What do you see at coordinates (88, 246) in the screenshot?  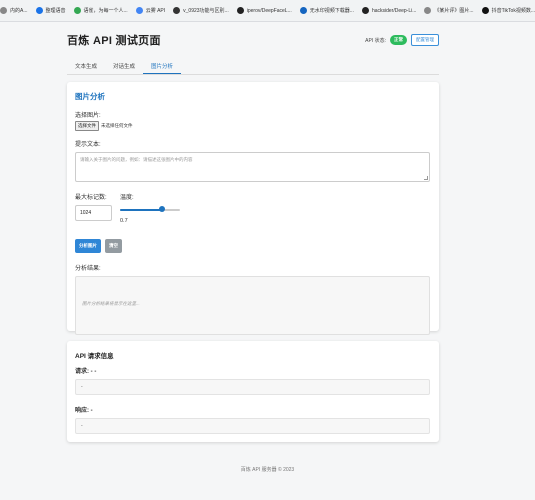 I see `analyze-image-button: 分析图片` at bounding box center [88, 246].